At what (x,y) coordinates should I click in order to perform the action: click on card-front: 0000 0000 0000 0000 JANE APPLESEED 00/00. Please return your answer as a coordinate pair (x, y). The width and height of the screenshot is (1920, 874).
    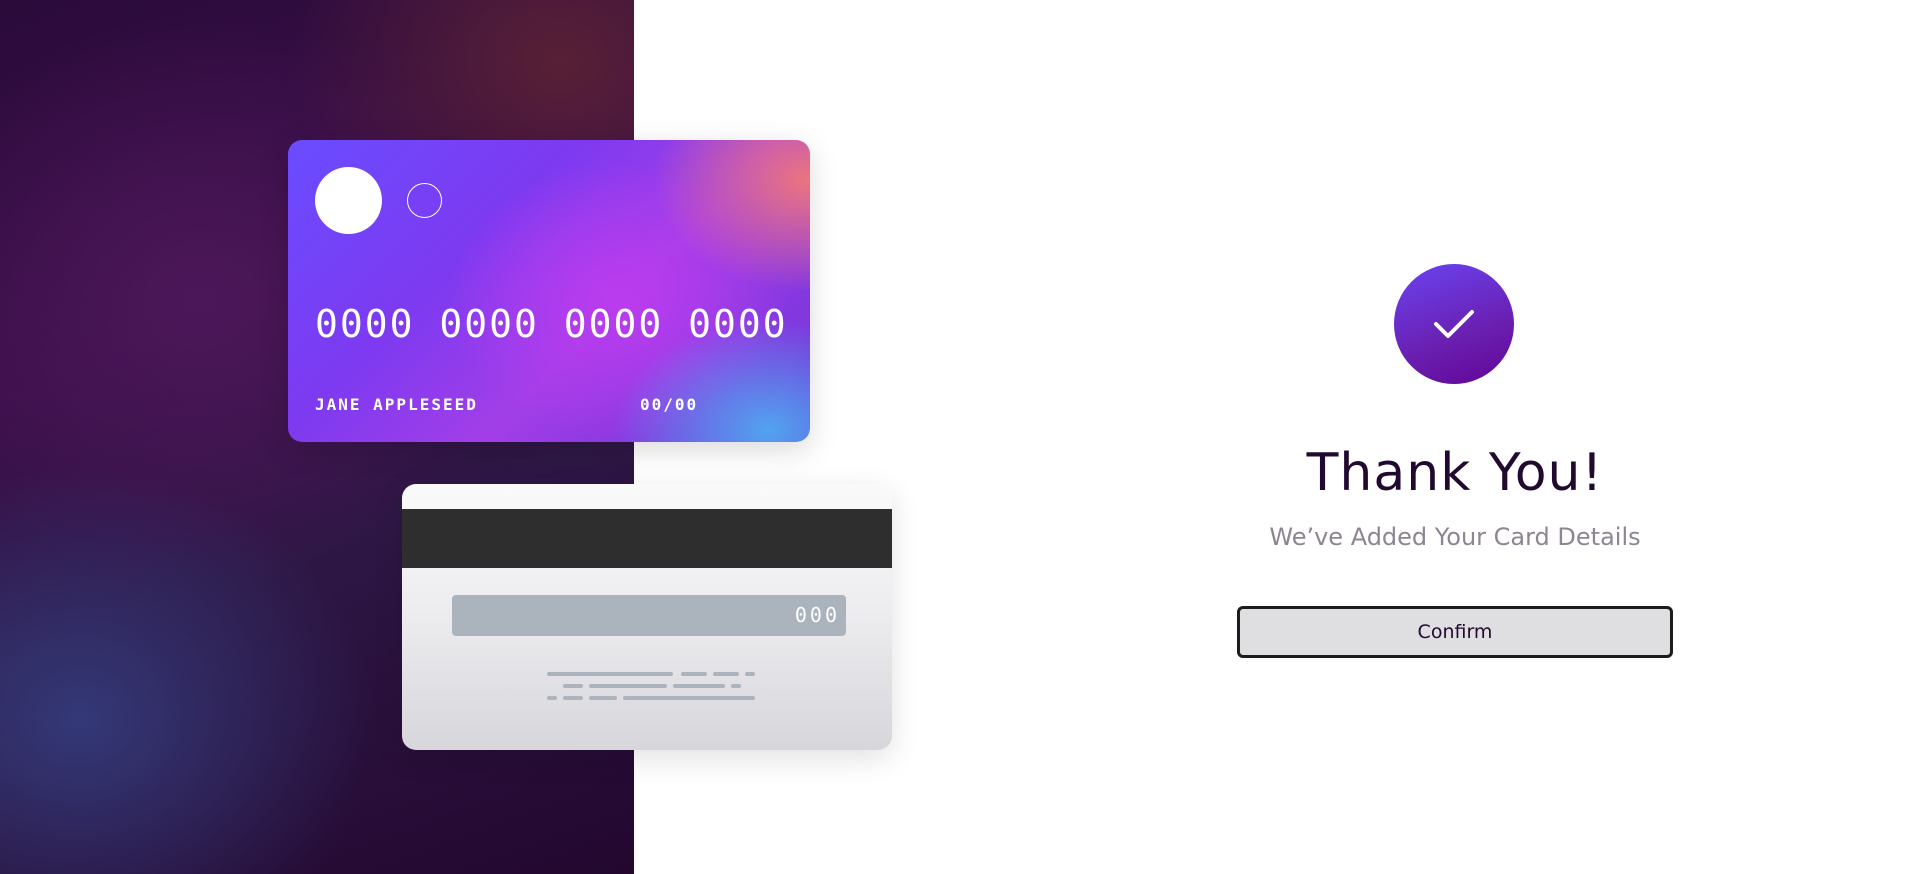
    Looking at the image, I should click on (549, 291).